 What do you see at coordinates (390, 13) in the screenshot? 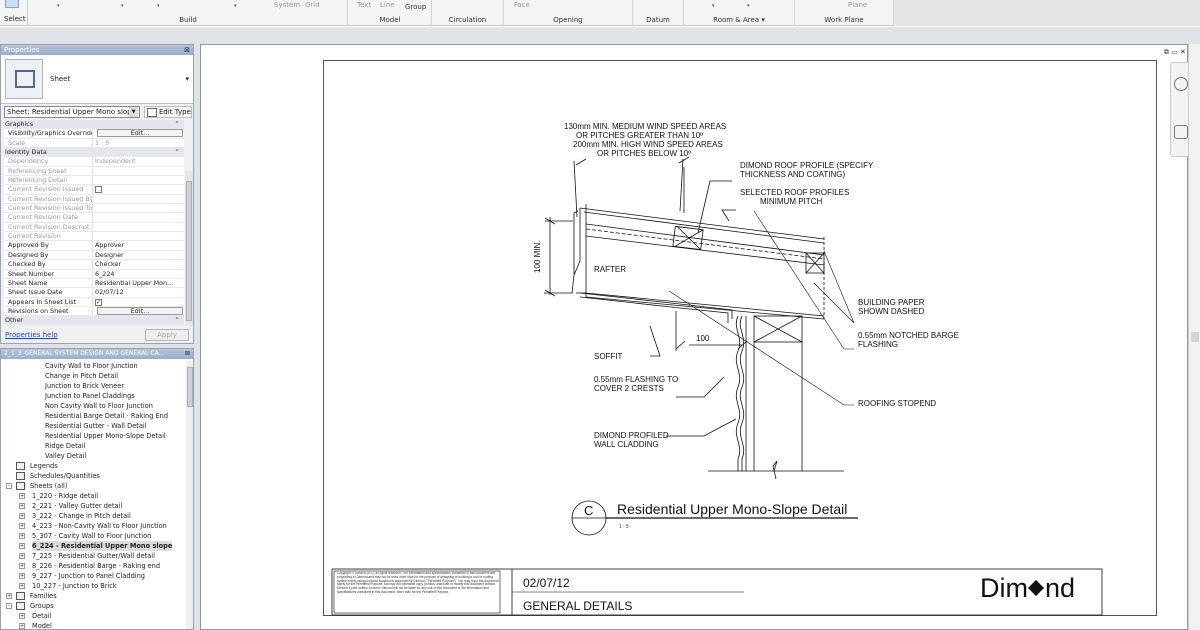
I see `ribbon-group-model: Text Line Group Model` at bounding box center [390, 13].